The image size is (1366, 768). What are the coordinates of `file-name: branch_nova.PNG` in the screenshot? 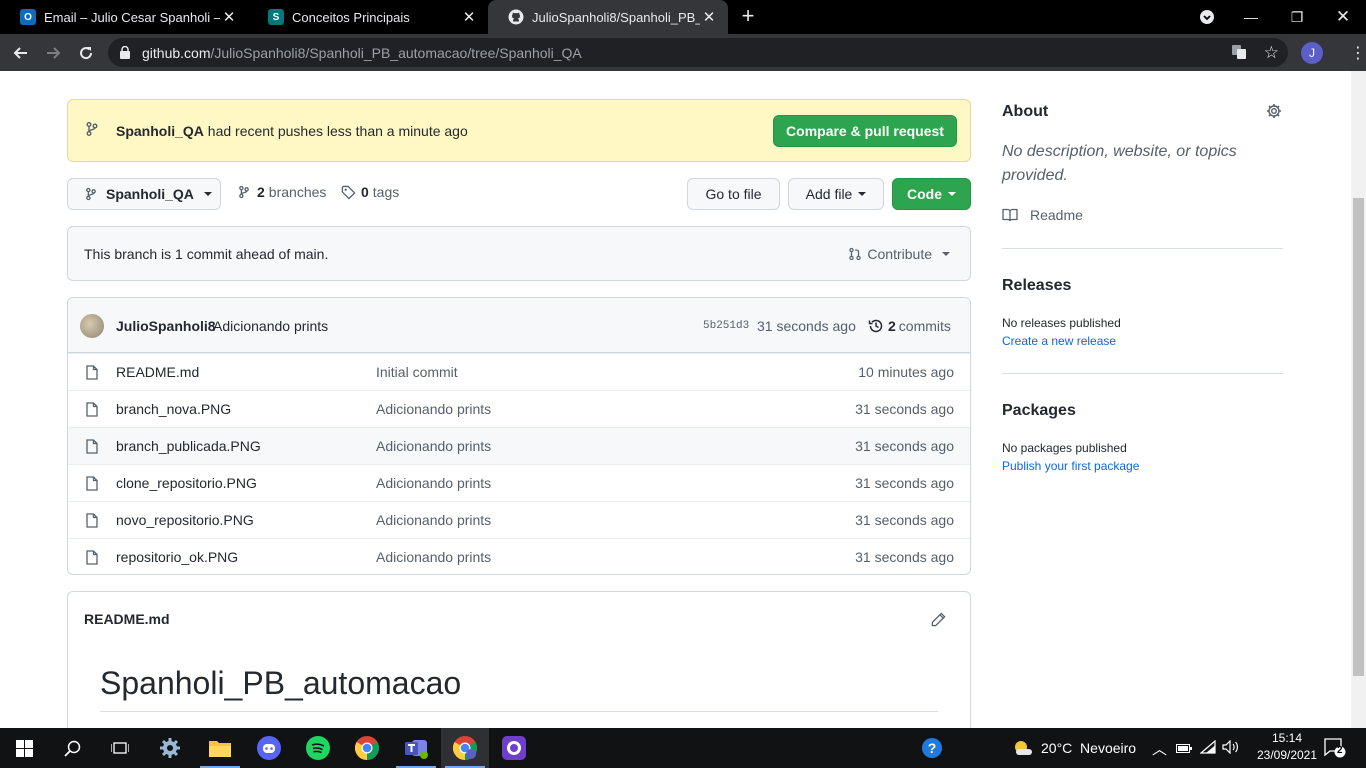 It's located at (173, 409).